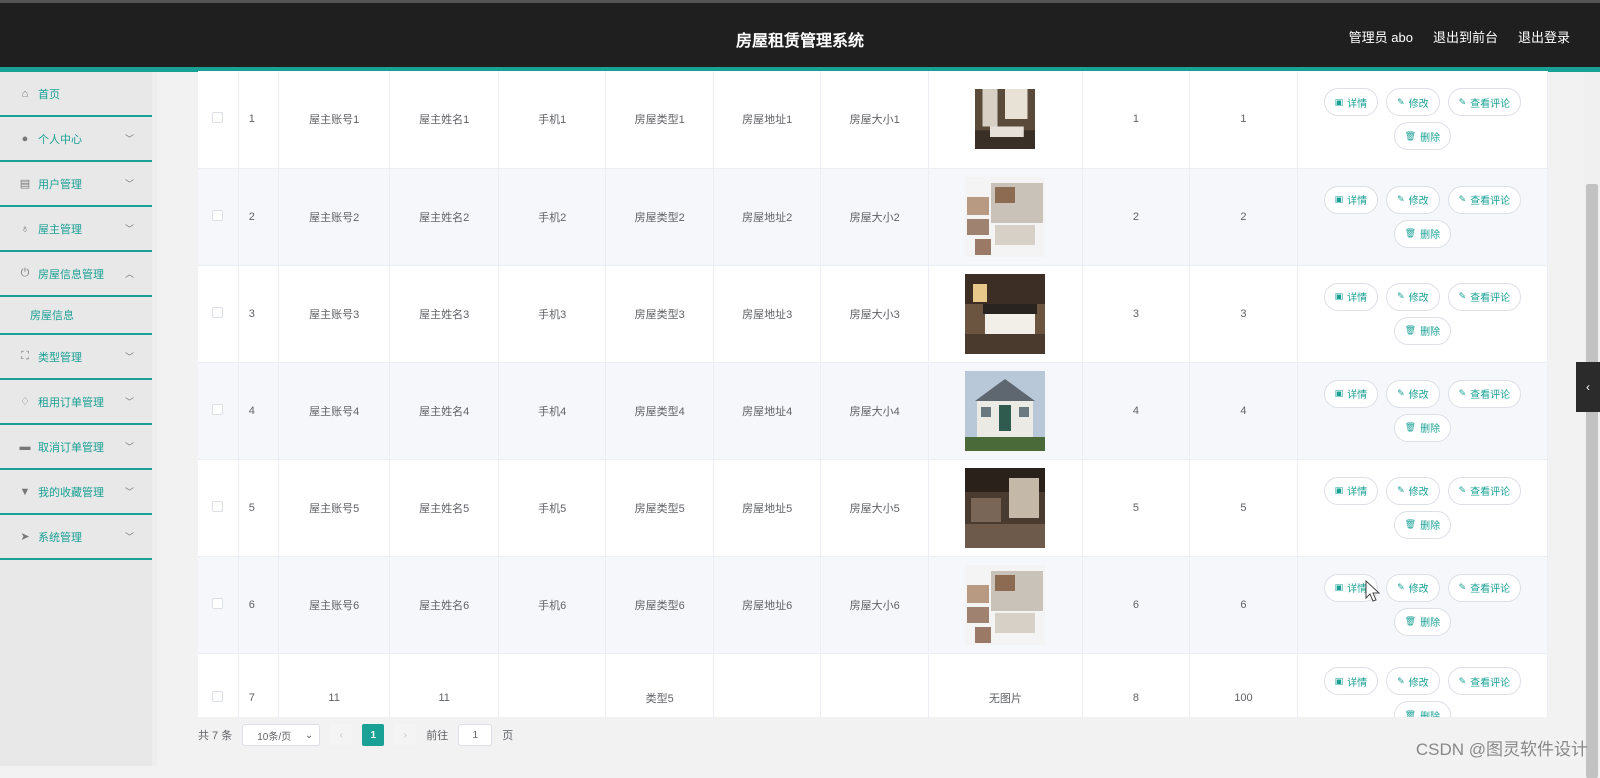 The width and height of the screenshot is (1600, 778). What do you see at coordinates (660, 119) in the screenshot?
I see `cell-type: 房屋类型1` at bounding box center [660, 119].